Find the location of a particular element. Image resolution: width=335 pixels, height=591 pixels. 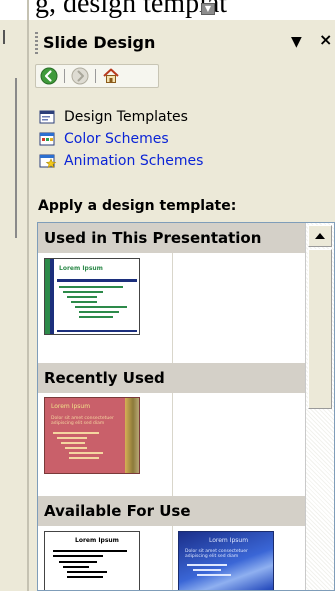

apply-template-heading: Apply a design template: is located at coordinates (137, 206).